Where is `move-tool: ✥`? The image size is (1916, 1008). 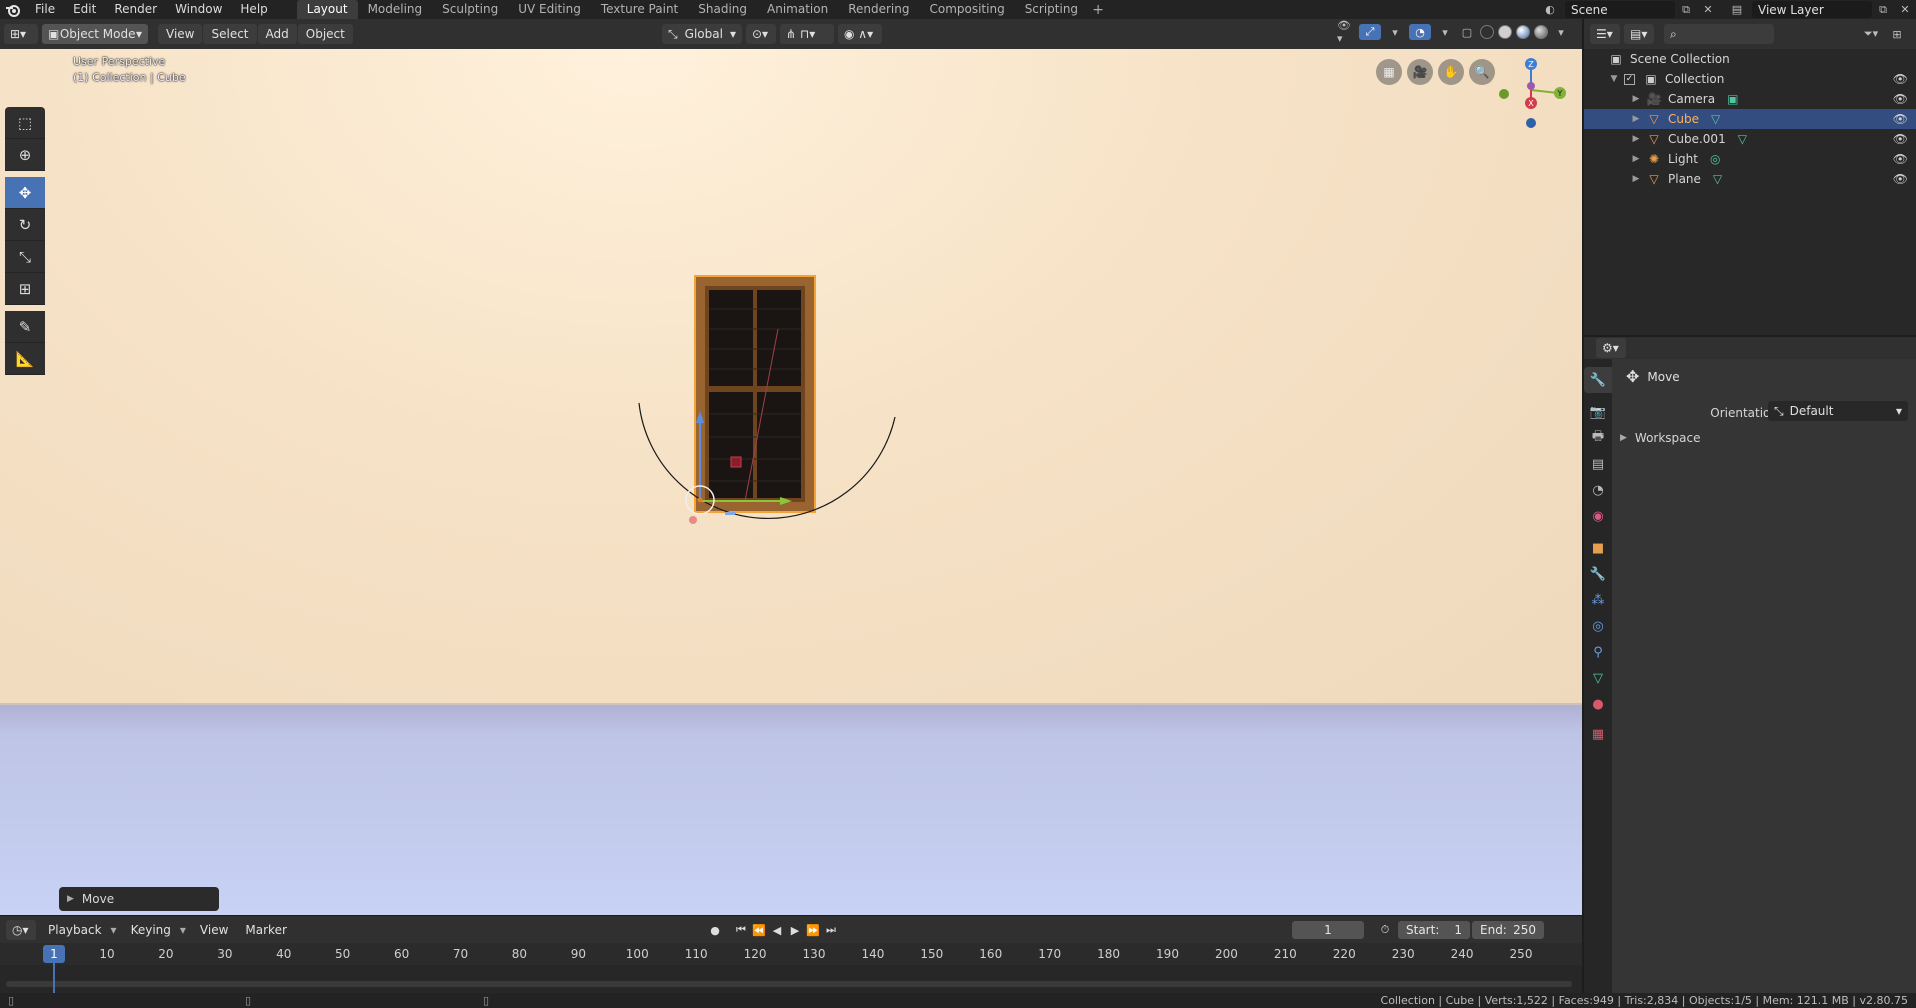
move-tool: ✥ is located at coordinates (25, 193).